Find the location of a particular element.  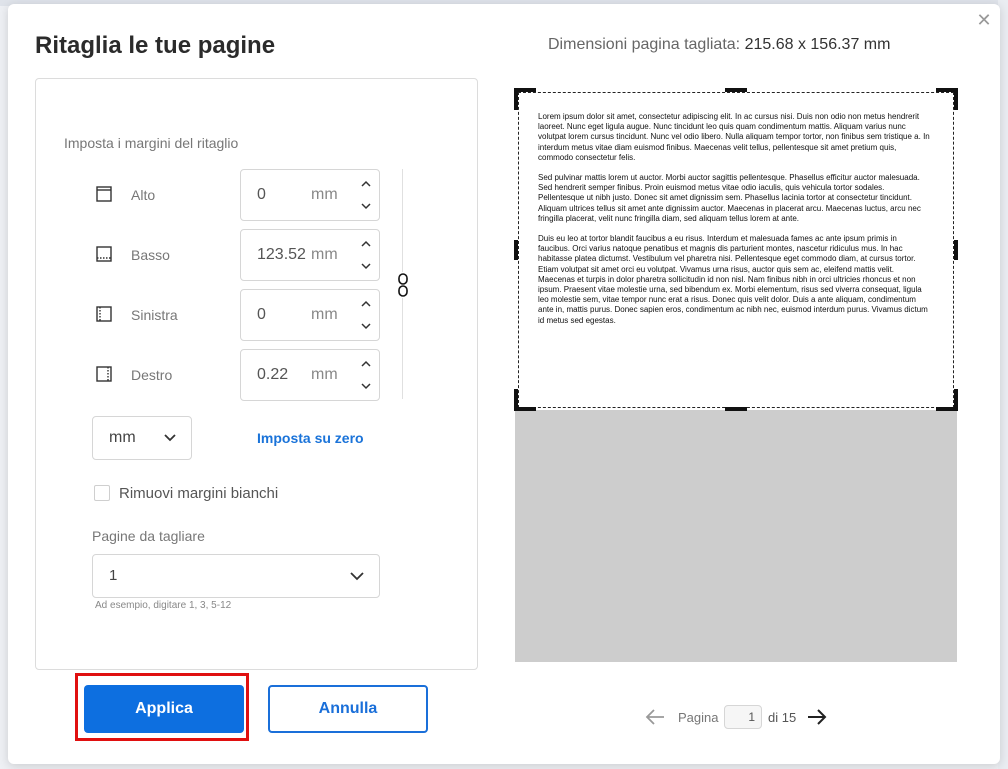

margin-top-value: 0 is located at coordinates (261, 195).